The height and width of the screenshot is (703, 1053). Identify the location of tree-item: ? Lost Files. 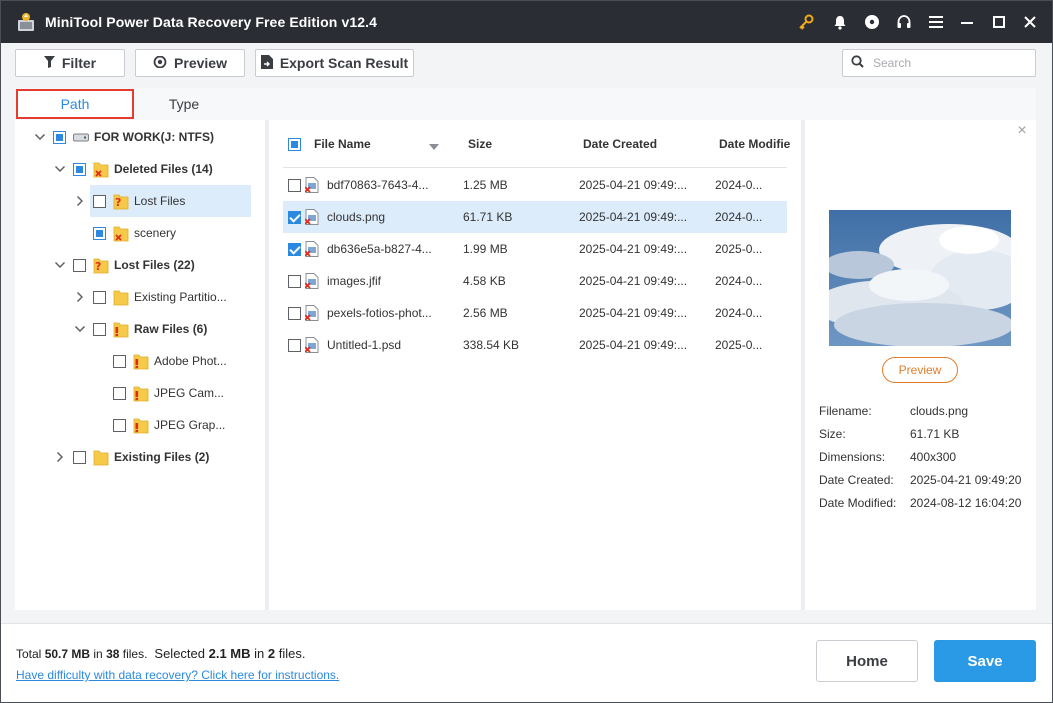
(129, 201).